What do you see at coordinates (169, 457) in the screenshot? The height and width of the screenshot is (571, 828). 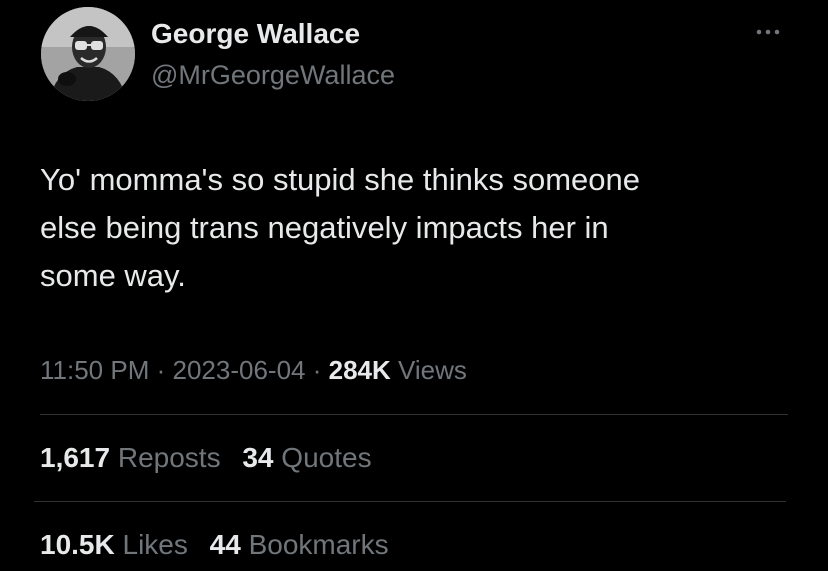 I see `reposts-label: Reposts` at bounding box center [169, 457].